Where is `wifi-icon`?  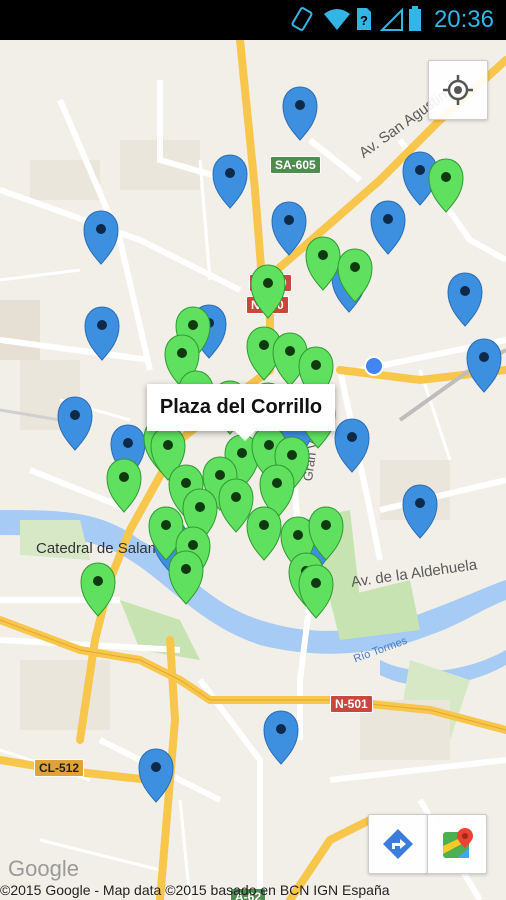
wifi-icon is located at coordinates (337, 21).